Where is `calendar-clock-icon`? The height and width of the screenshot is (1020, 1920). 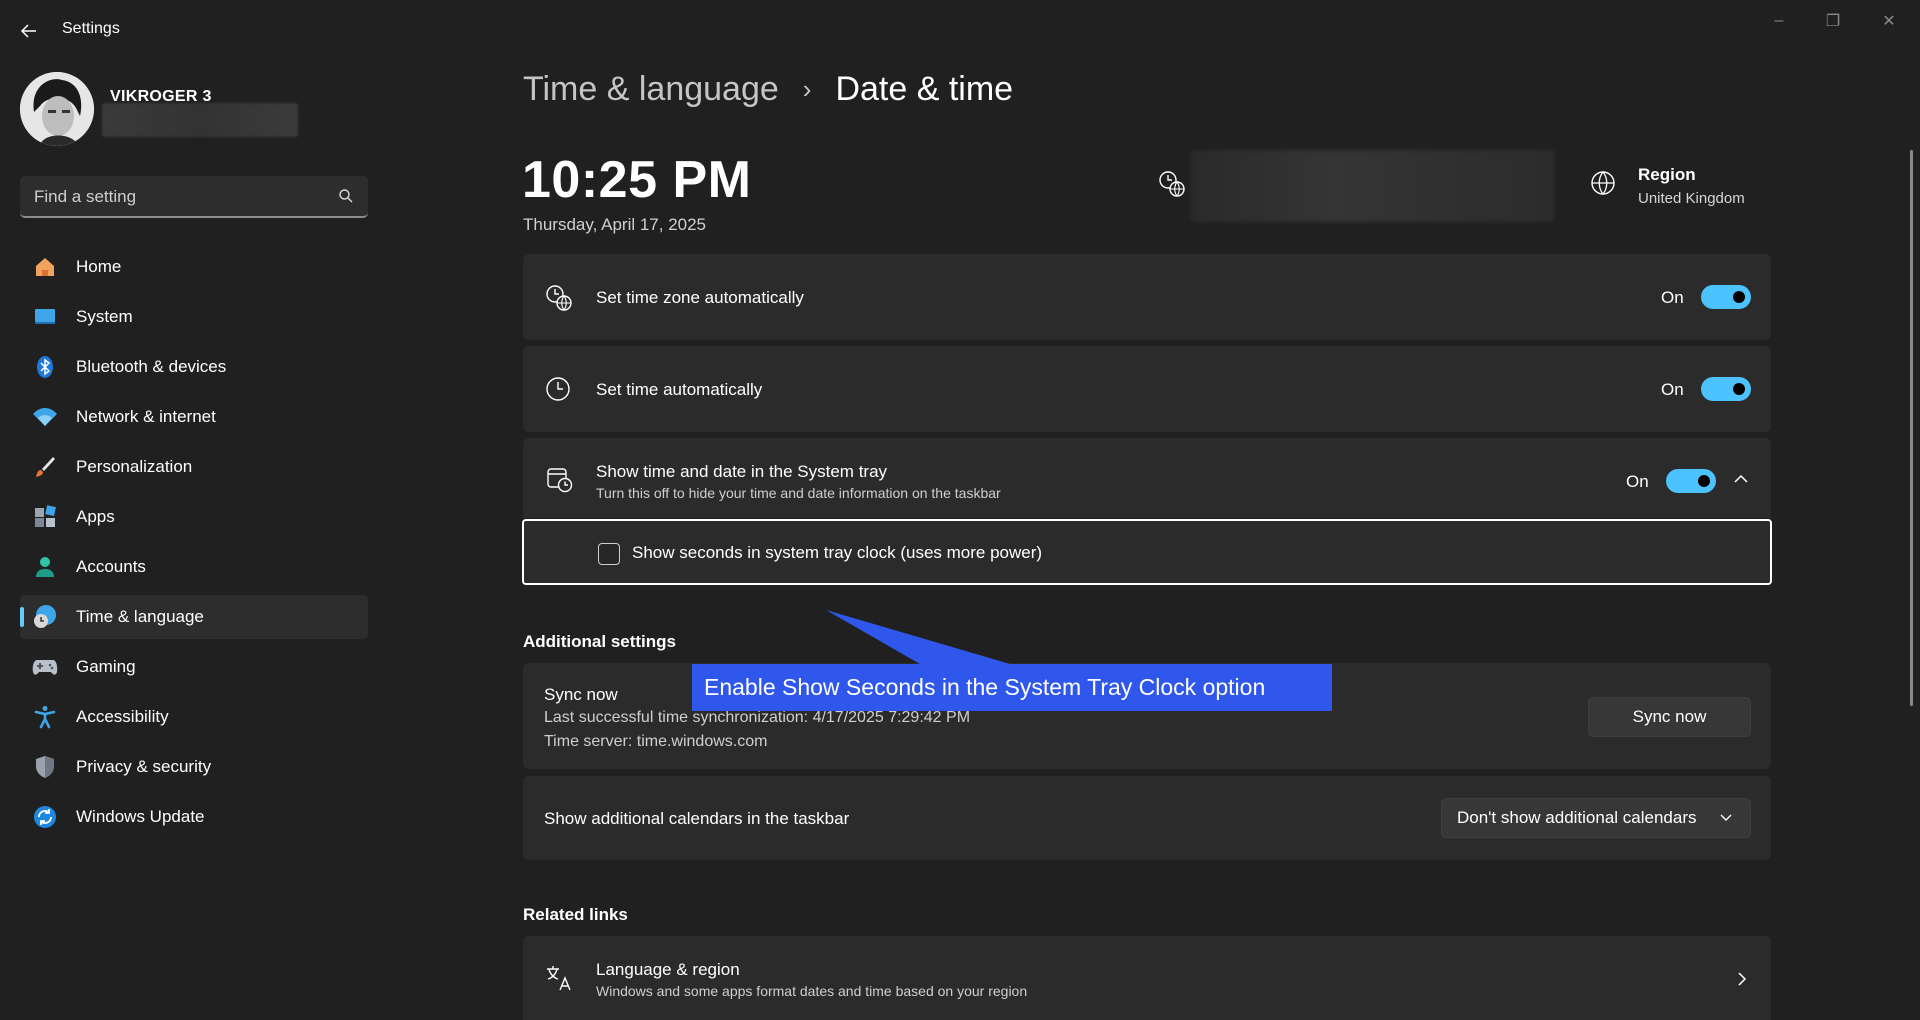
calendar-clock-icon is located at coordinates (560, 480).